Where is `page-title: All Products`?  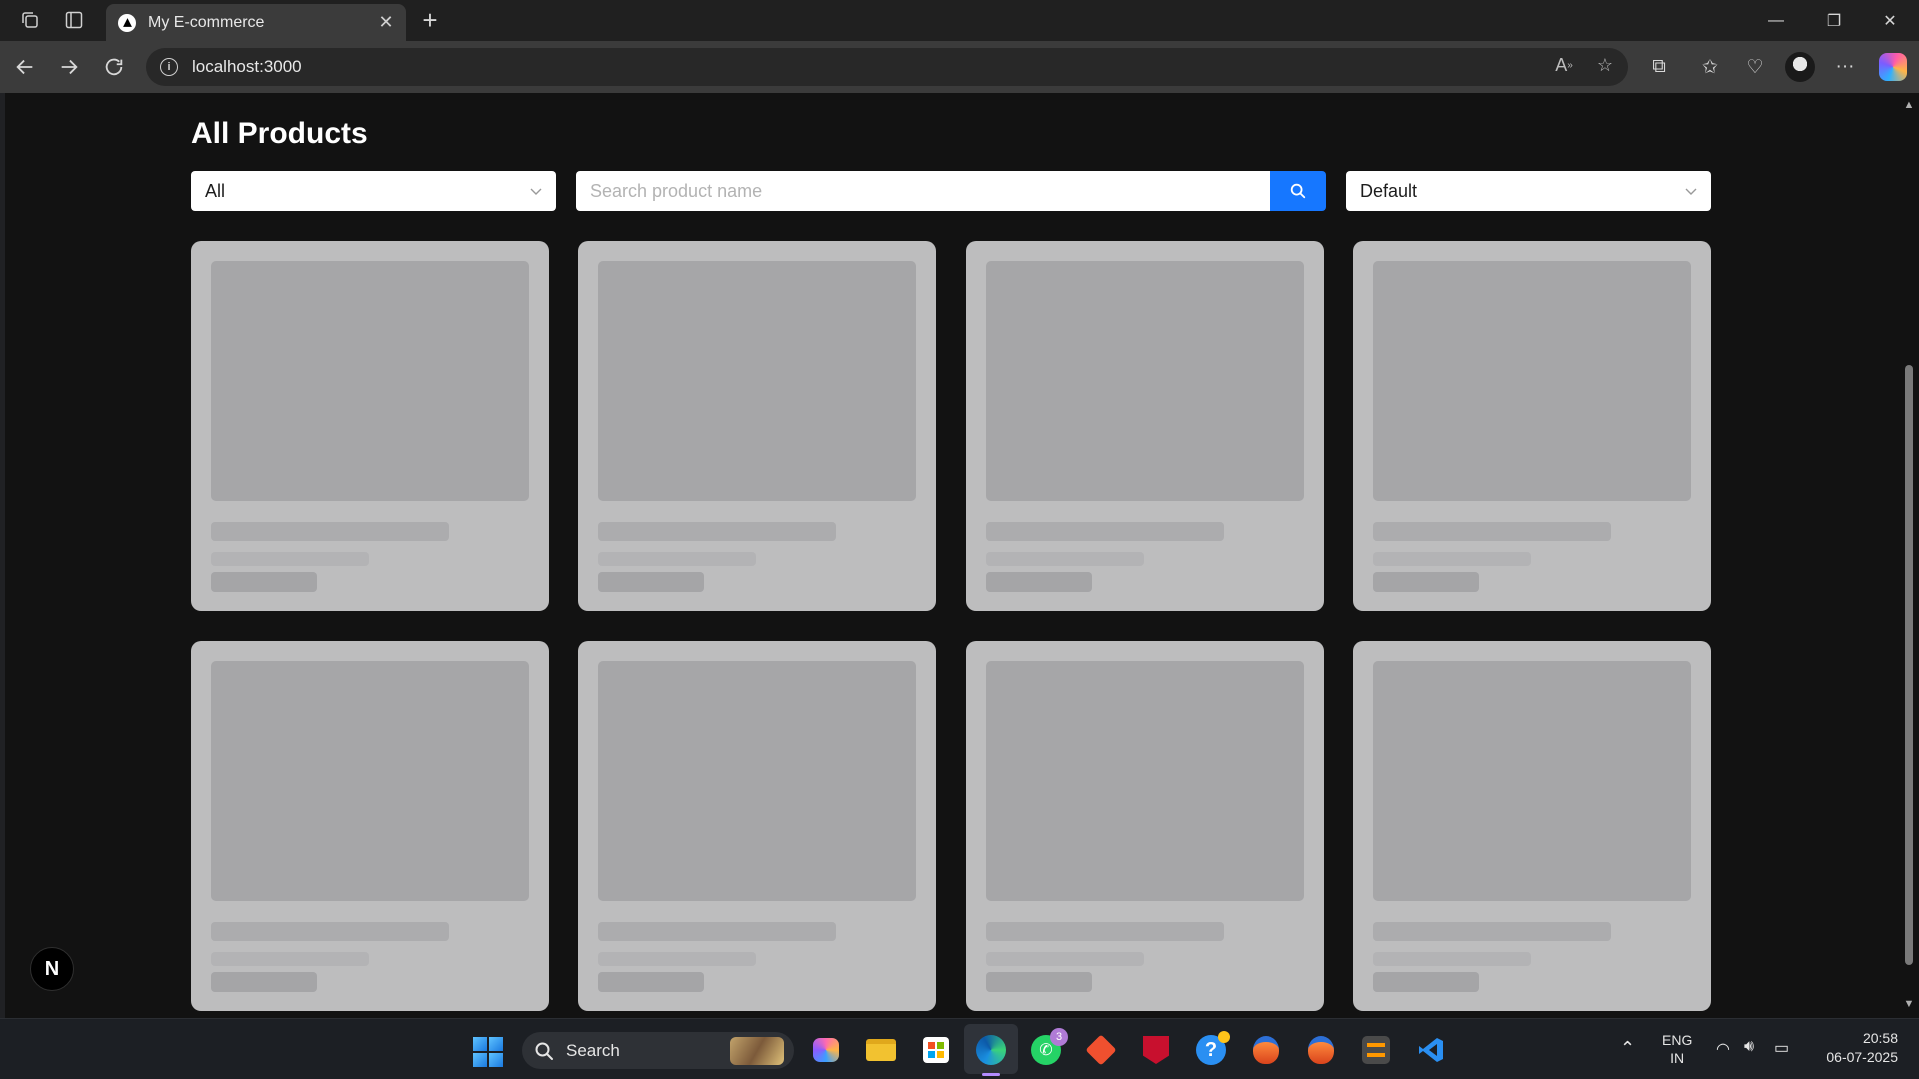
page-title: All Products is located at coordinates (279, 133).